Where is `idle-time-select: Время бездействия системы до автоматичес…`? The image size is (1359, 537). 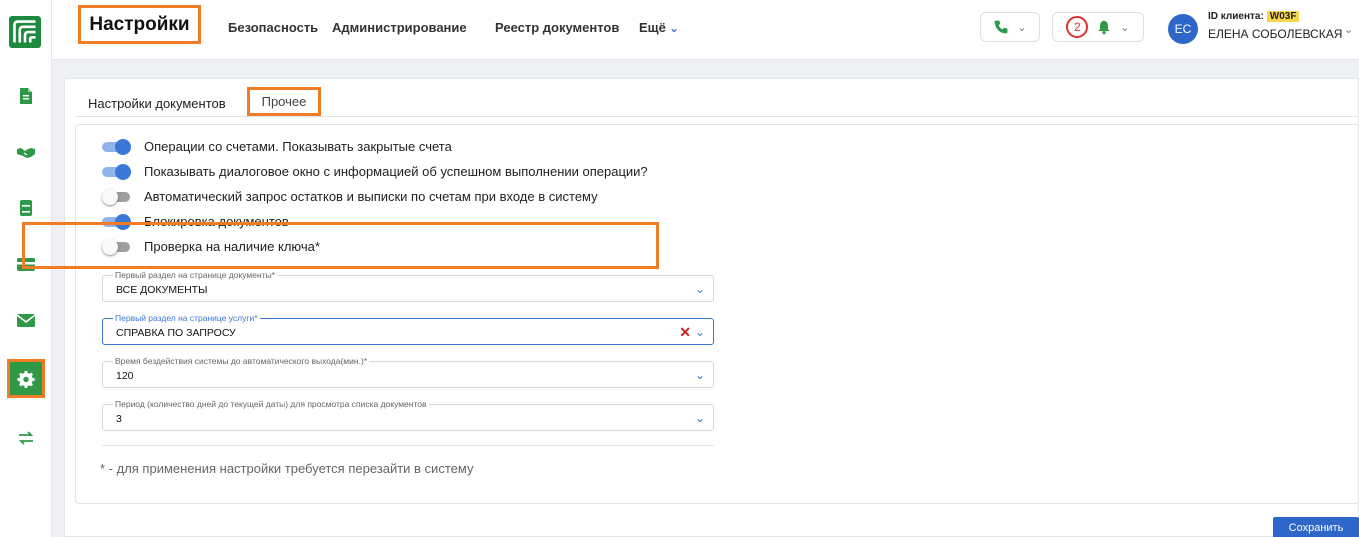
idle-time-select: Время бездействия системы до автоматичес… is located at coordinates (408, 372).